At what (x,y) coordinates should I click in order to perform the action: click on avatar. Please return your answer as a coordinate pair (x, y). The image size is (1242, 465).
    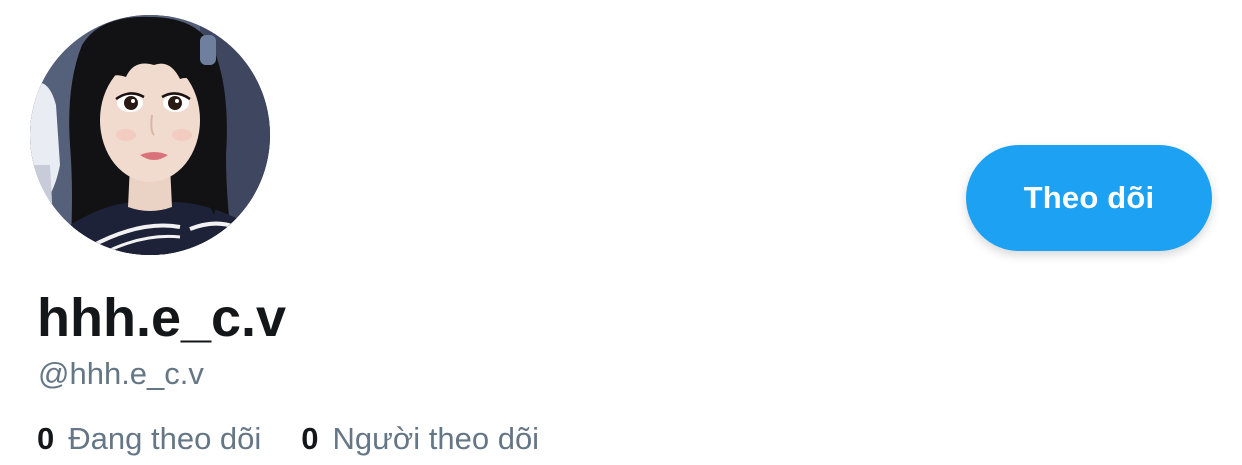
    Looking at the image, I should click on (150, 135).